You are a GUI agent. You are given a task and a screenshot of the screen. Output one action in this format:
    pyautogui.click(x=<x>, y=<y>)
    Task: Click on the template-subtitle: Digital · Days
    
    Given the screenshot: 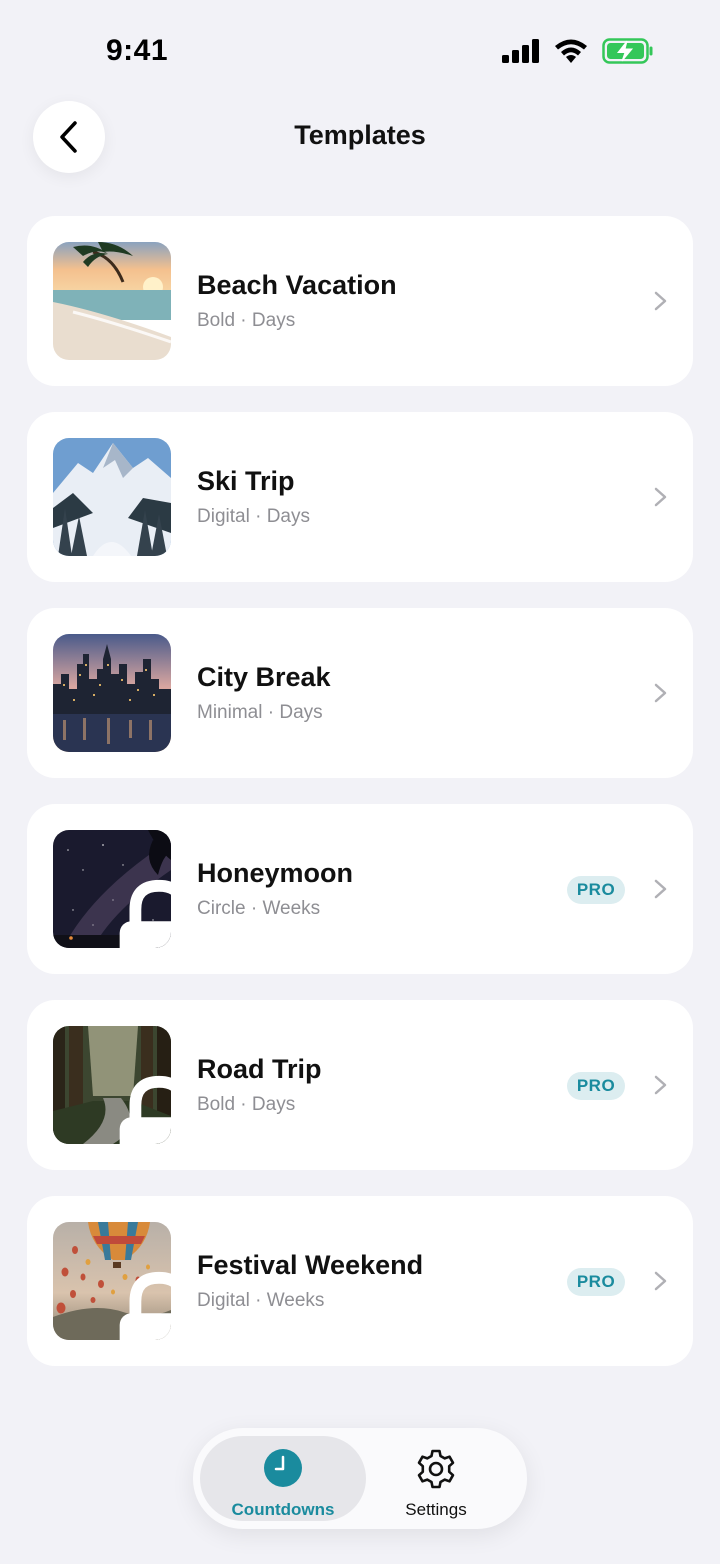 What is the action you would take?
    pyautogui.click(x=253, y=516)
    